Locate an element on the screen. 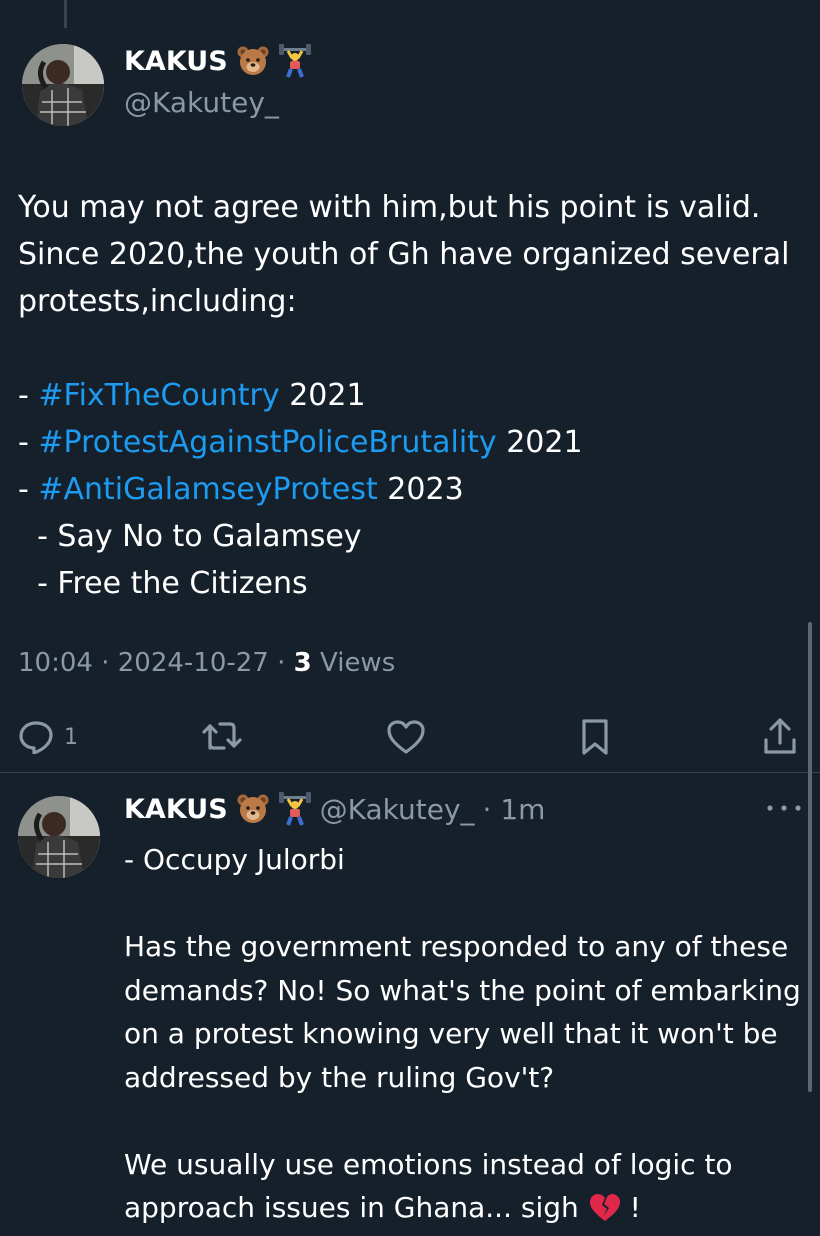 The height and width of the screenshot is (1236, 820). views-label: Views is located at coordinates (358, 663).